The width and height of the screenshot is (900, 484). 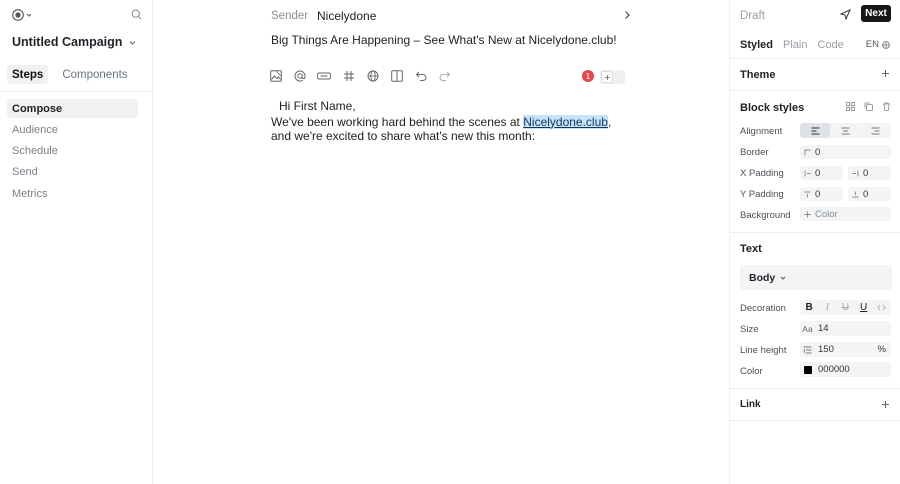 I want to click on language-selector: EN, so click(x=878, y=44).